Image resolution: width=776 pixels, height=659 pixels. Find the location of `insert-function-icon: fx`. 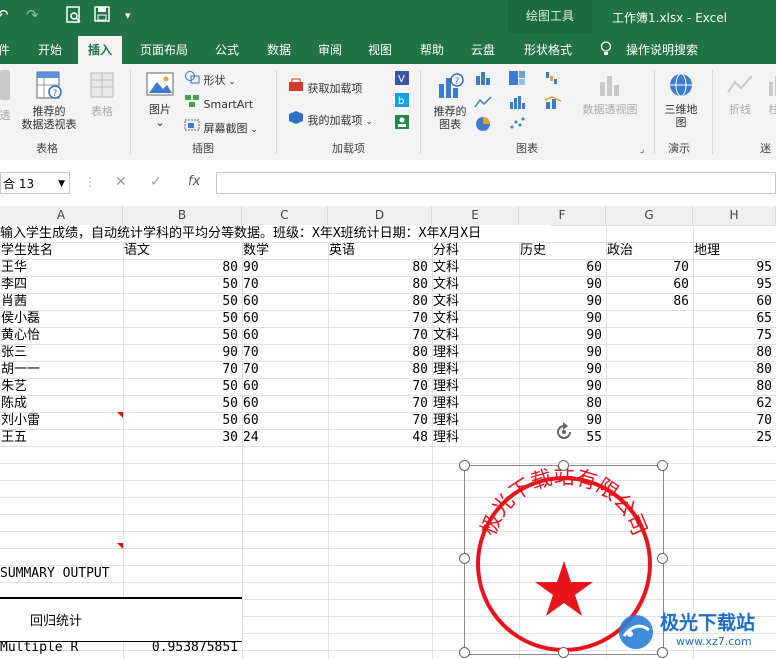

insert-function-icon: fx is located at coordinates (194, 181).